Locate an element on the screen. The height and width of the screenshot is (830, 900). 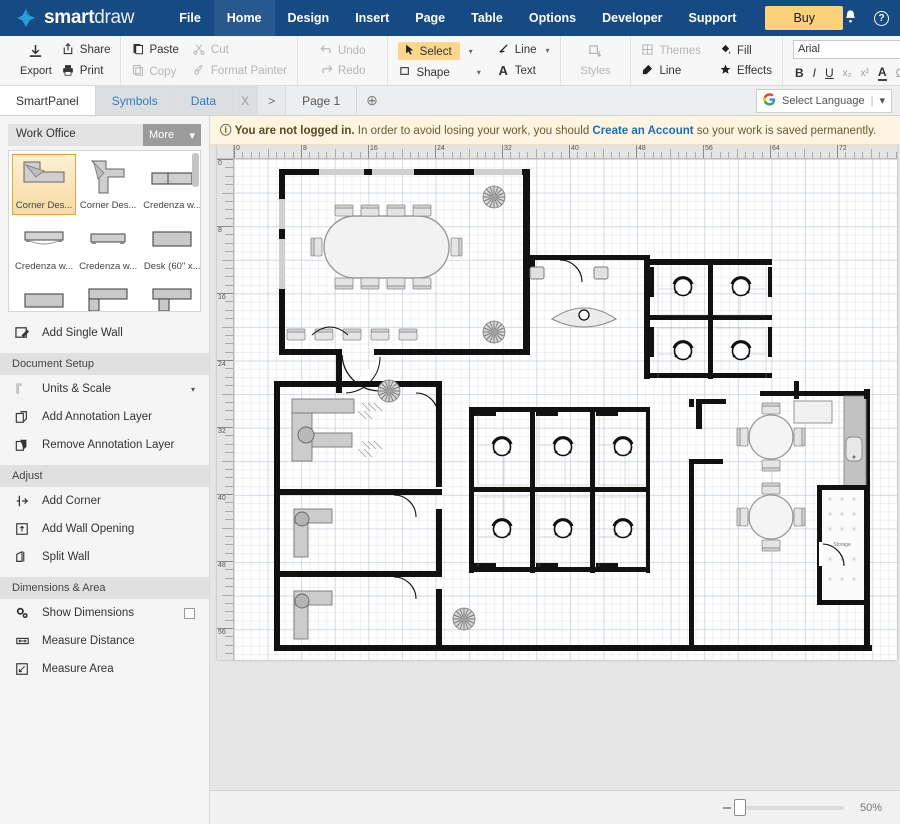
share-icon is located at coordinates (68, 50).